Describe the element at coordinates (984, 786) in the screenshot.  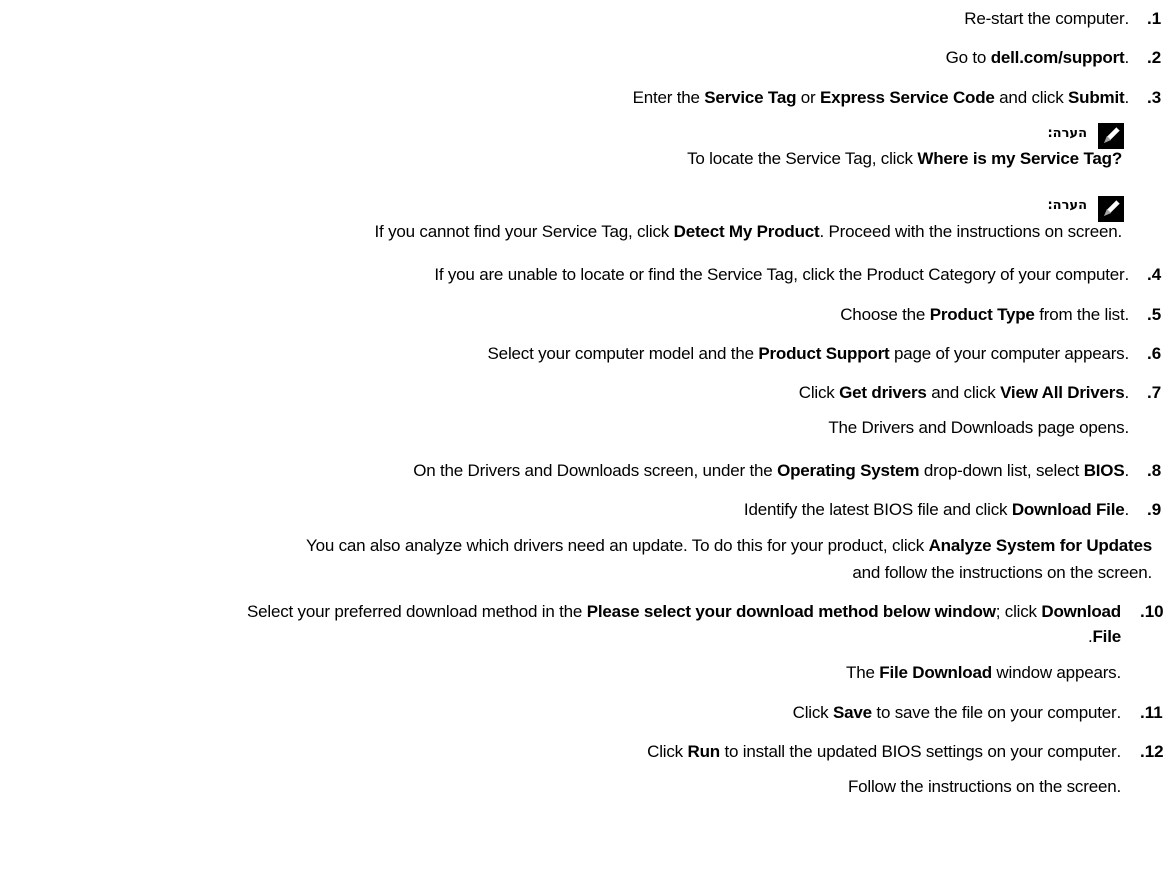
I see `step-12-result: .Follow the instructions on the screen` at that location.